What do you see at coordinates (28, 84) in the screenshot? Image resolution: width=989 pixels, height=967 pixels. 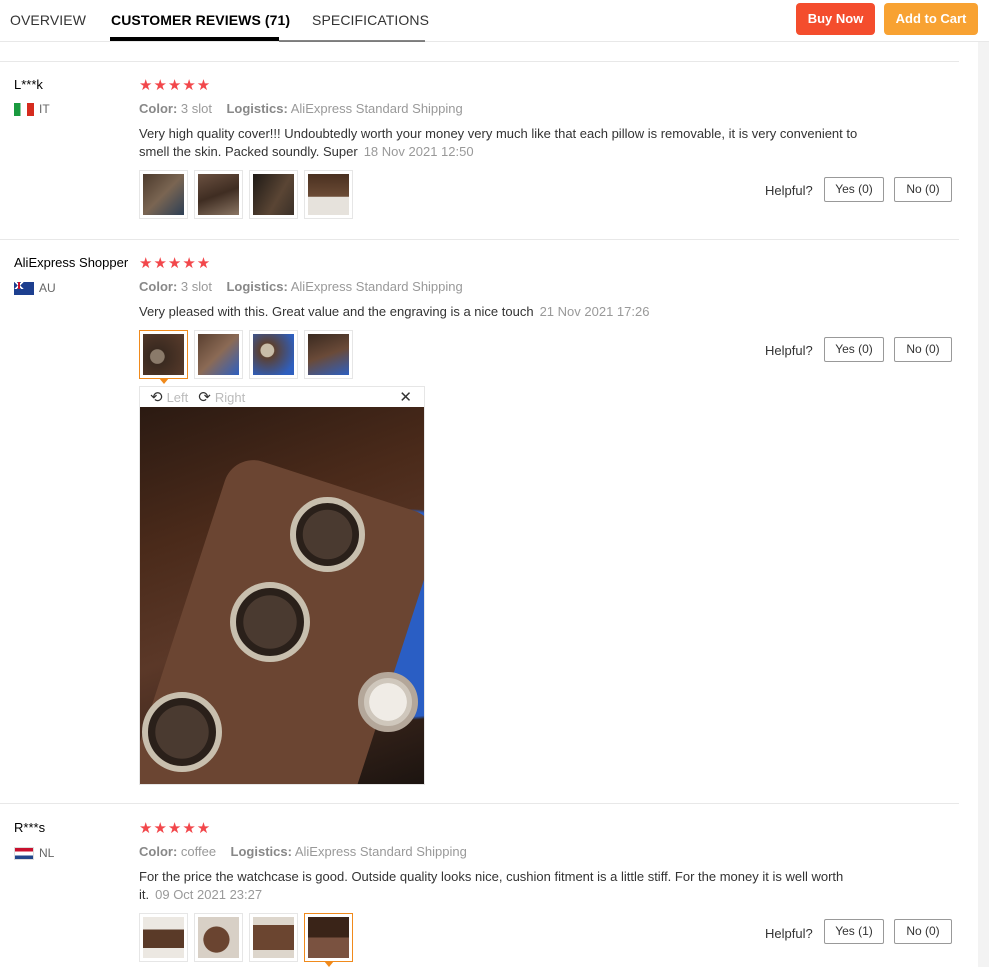 I see `reviewer-name: L***k` at bounding box center [28, 84].